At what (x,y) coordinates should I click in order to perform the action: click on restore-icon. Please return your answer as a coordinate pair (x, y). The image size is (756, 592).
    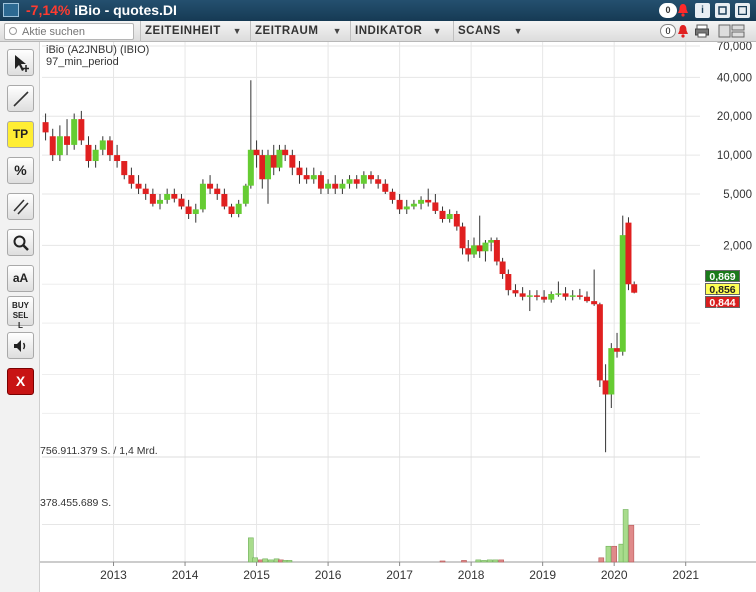
    Looking at the image, I should click on (722, 10).